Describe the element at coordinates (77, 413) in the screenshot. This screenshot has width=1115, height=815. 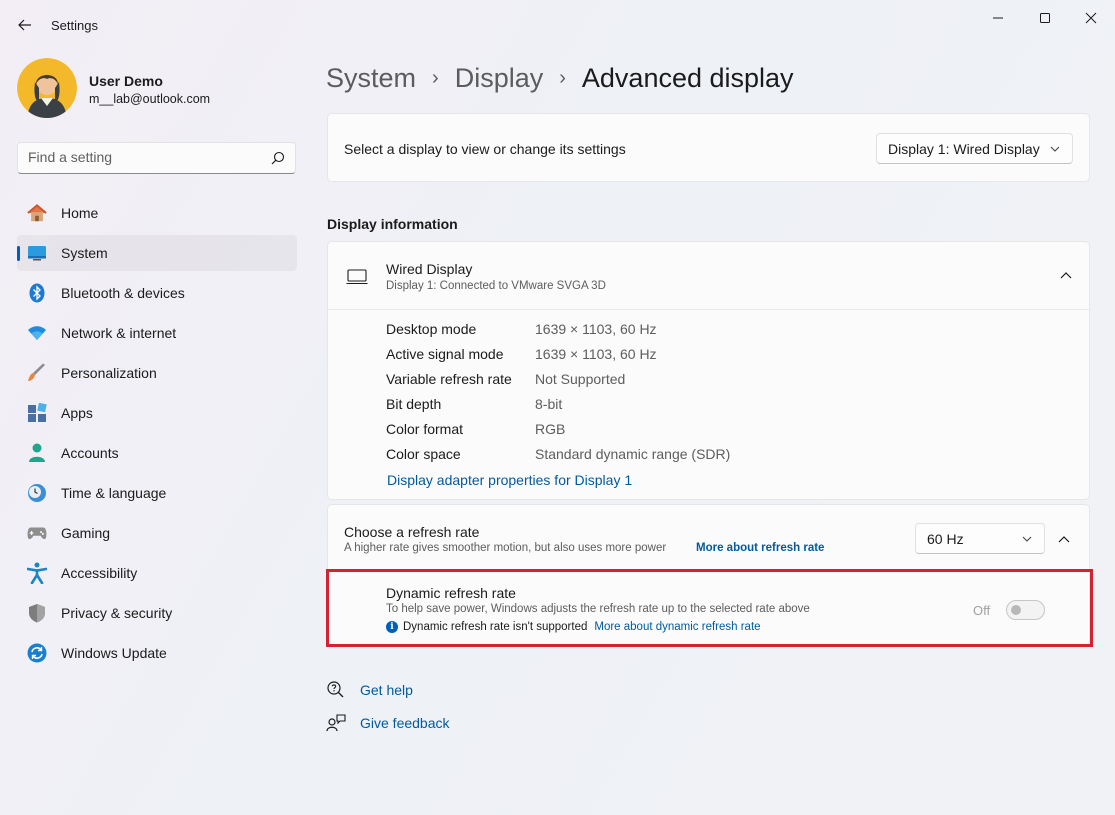
I see `sidebar-item-label: Apps` at that location.